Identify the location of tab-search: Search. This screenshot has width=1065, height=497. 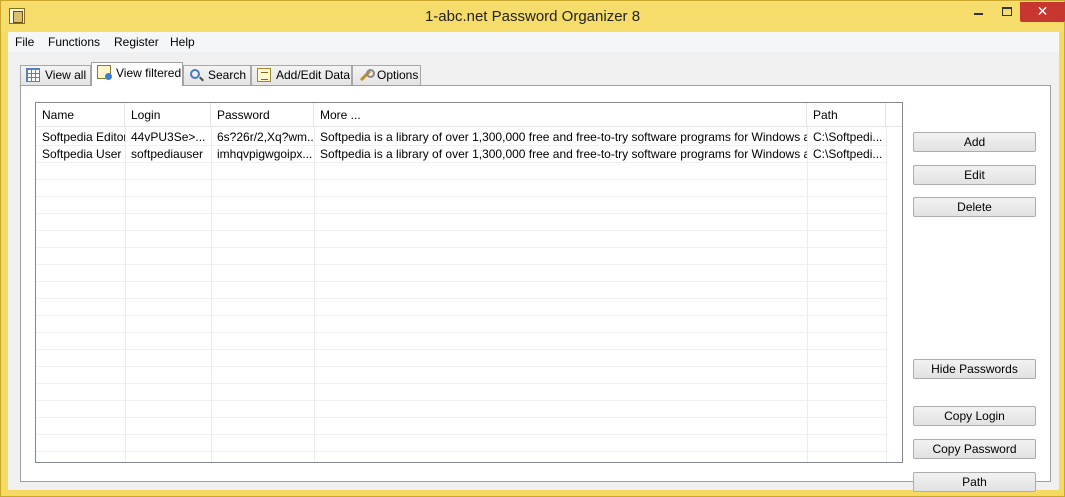
(217, 75).